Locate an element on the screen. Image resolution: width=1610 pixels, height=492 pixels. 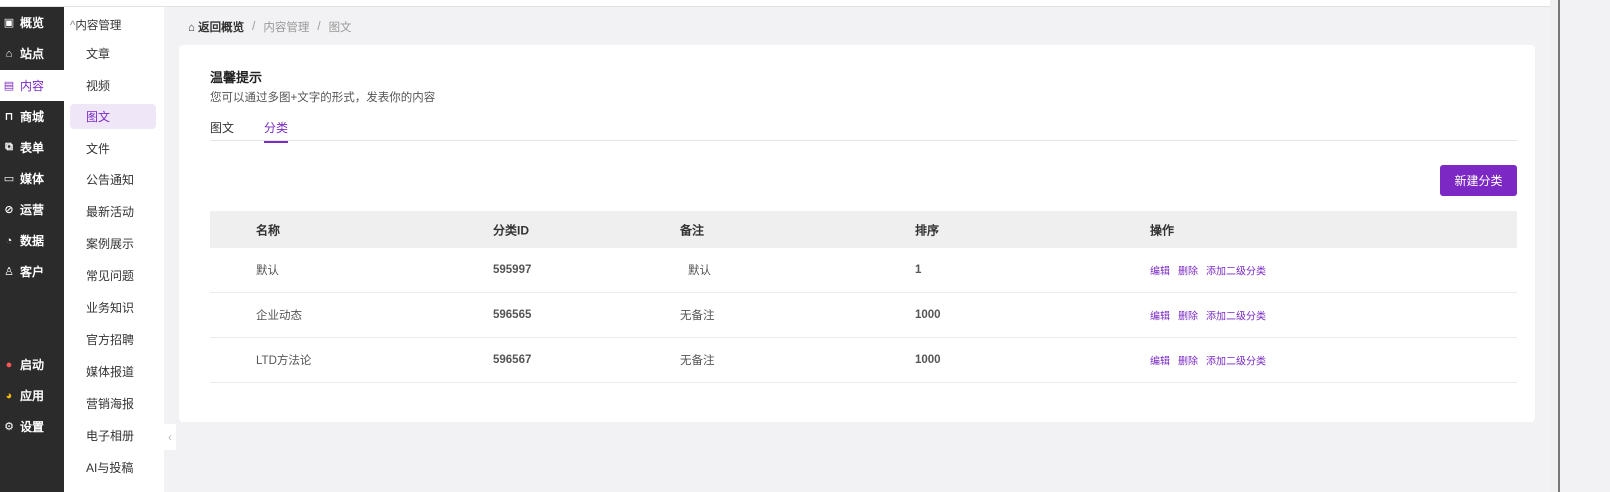
sub-item-album: 电子相册 is located at coordinates (113, 435).